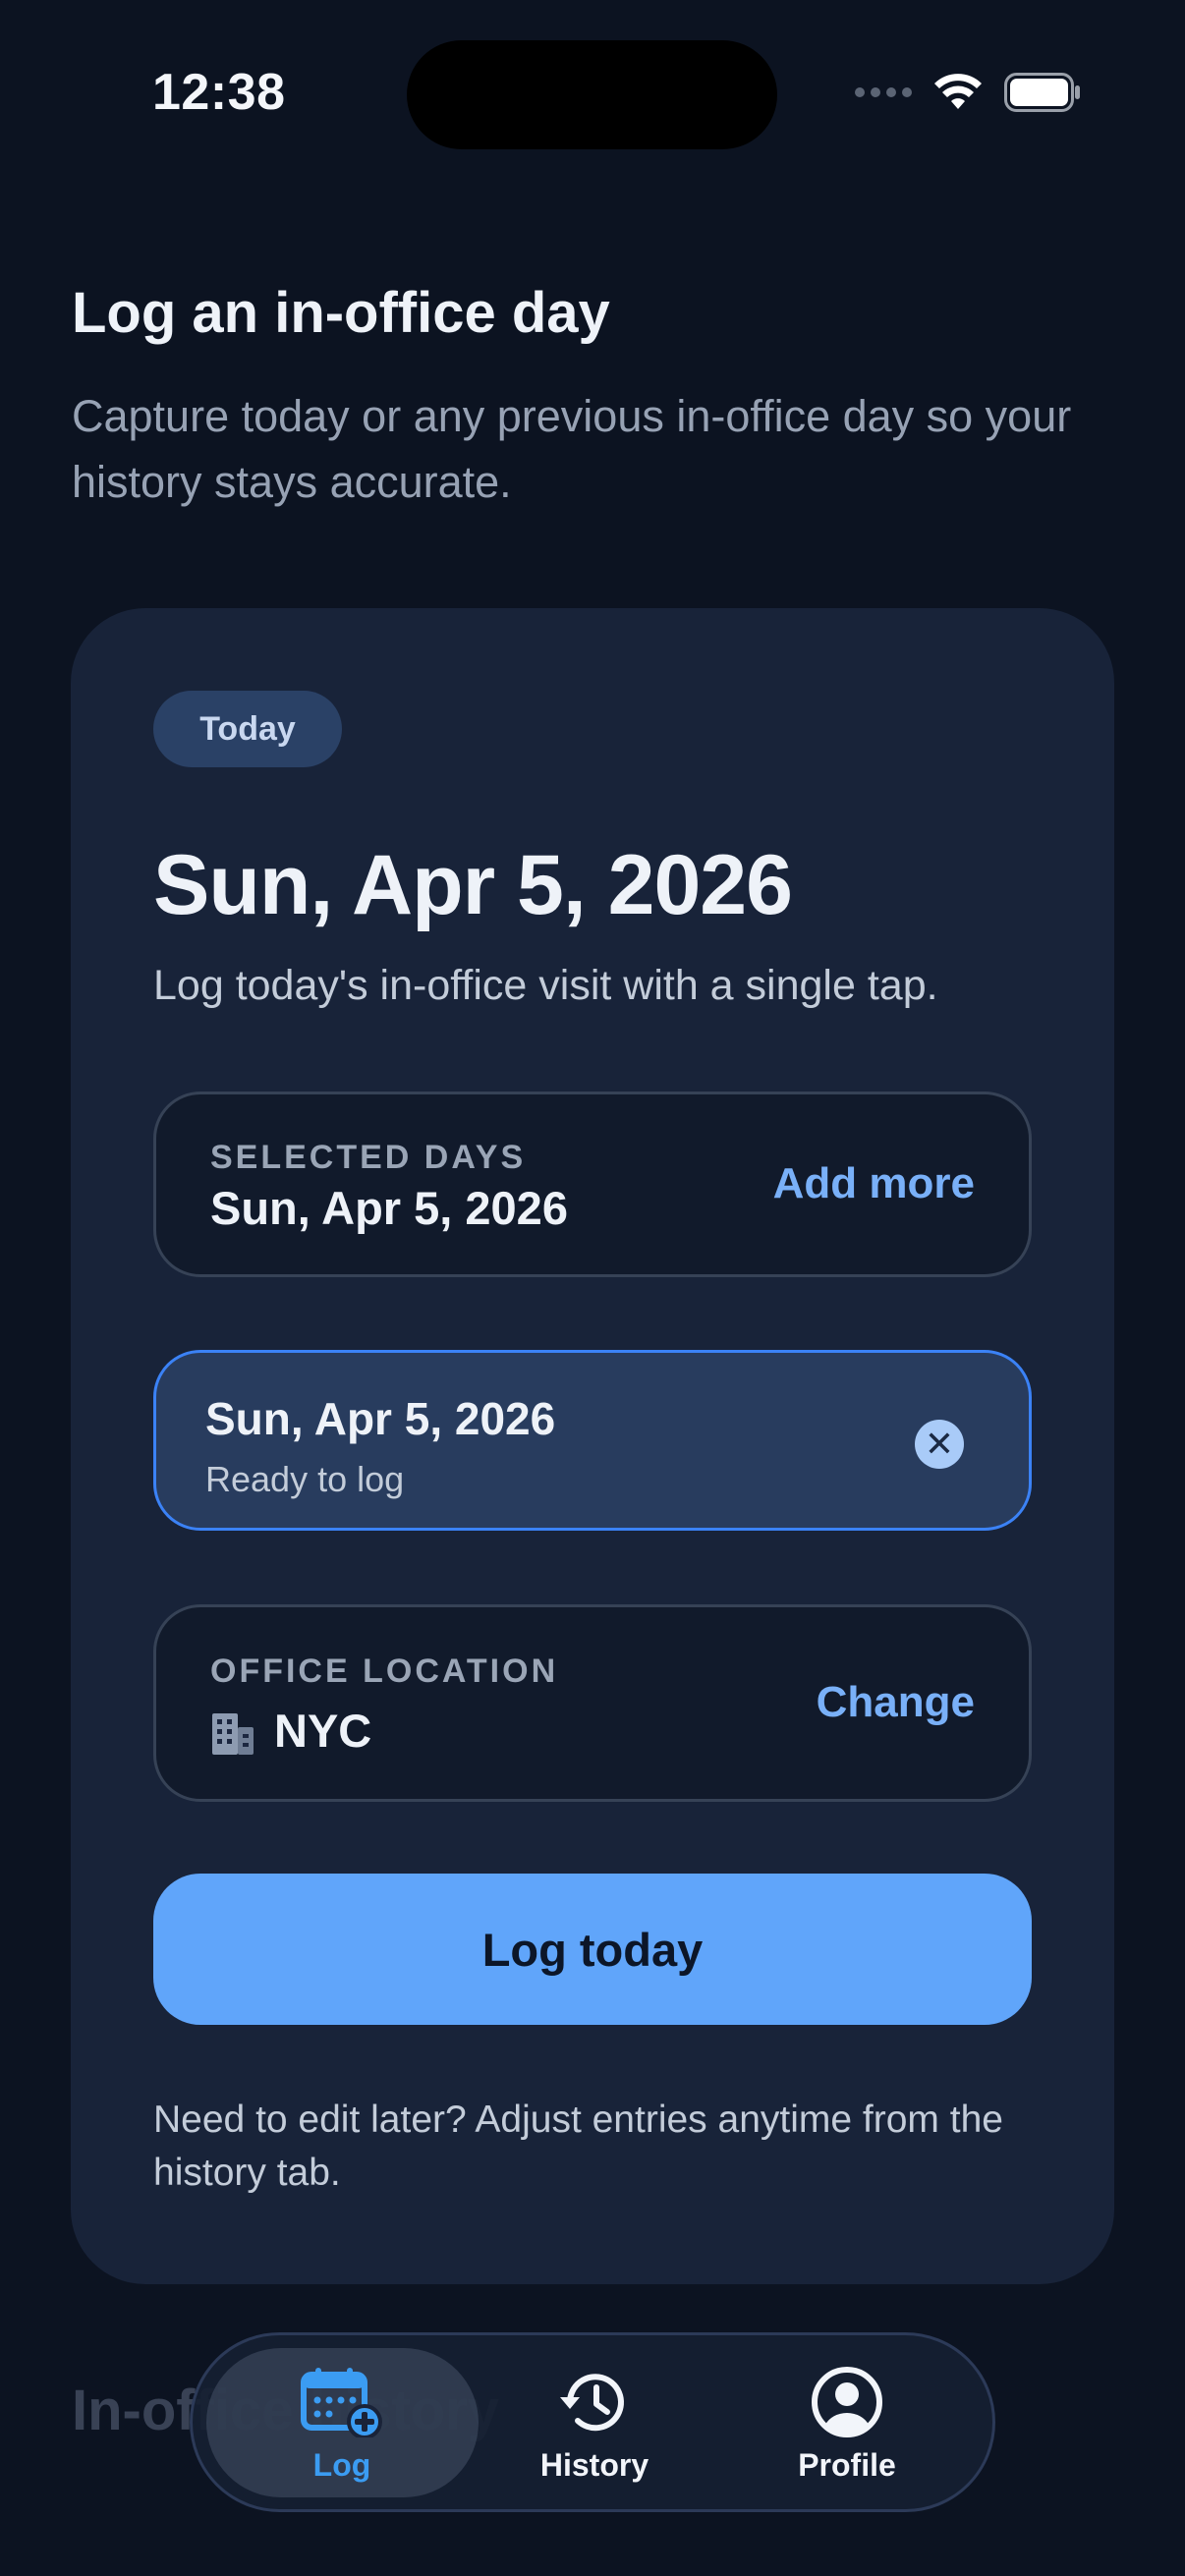  What do you see at coordinates (219, 92) in the screenshot?
I see `status-time: 12:38` at bounding box center [219, 92].